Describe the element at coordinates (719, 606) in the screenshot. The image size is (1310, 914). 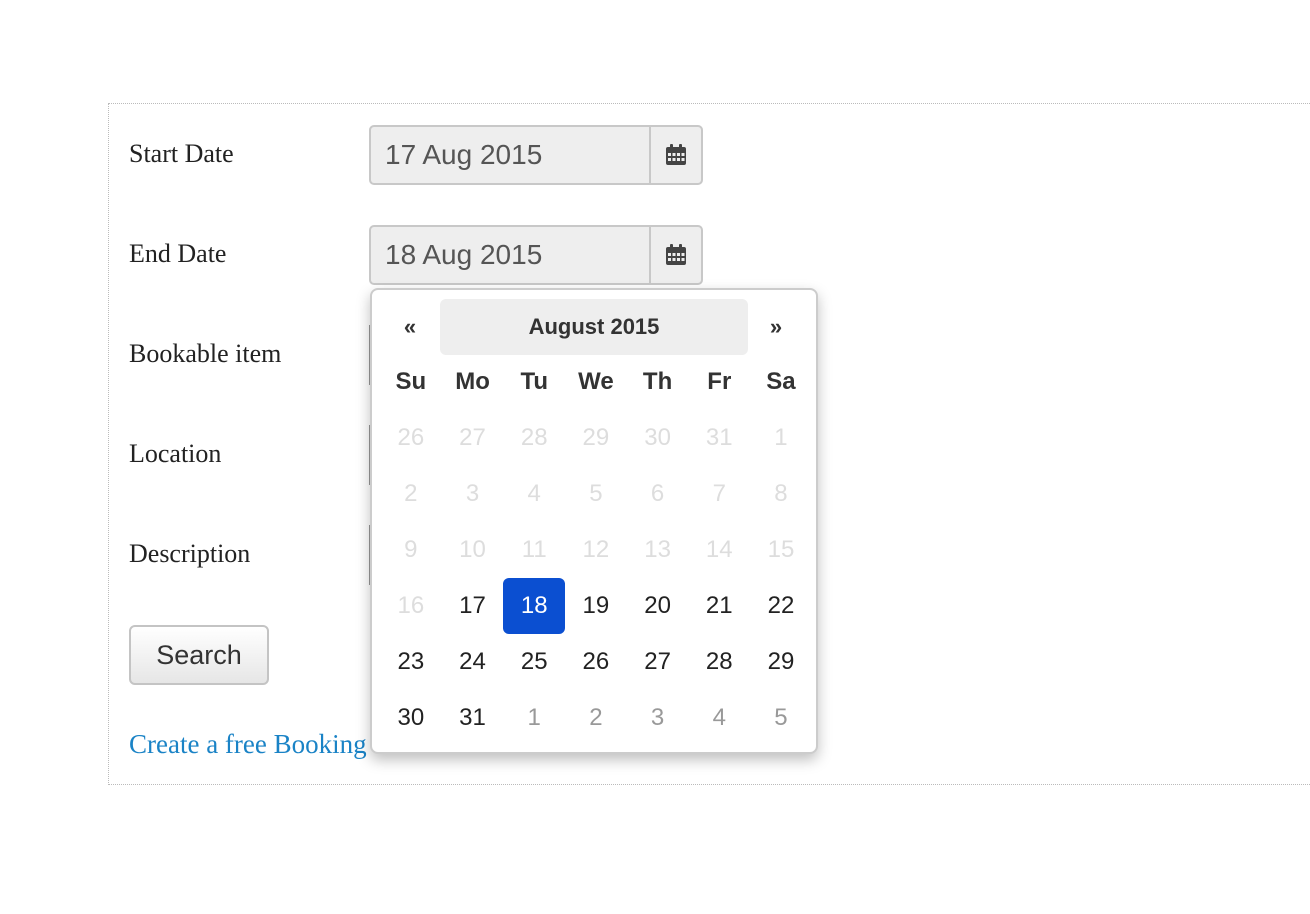
I see `datepicker-day: 21` at that location.